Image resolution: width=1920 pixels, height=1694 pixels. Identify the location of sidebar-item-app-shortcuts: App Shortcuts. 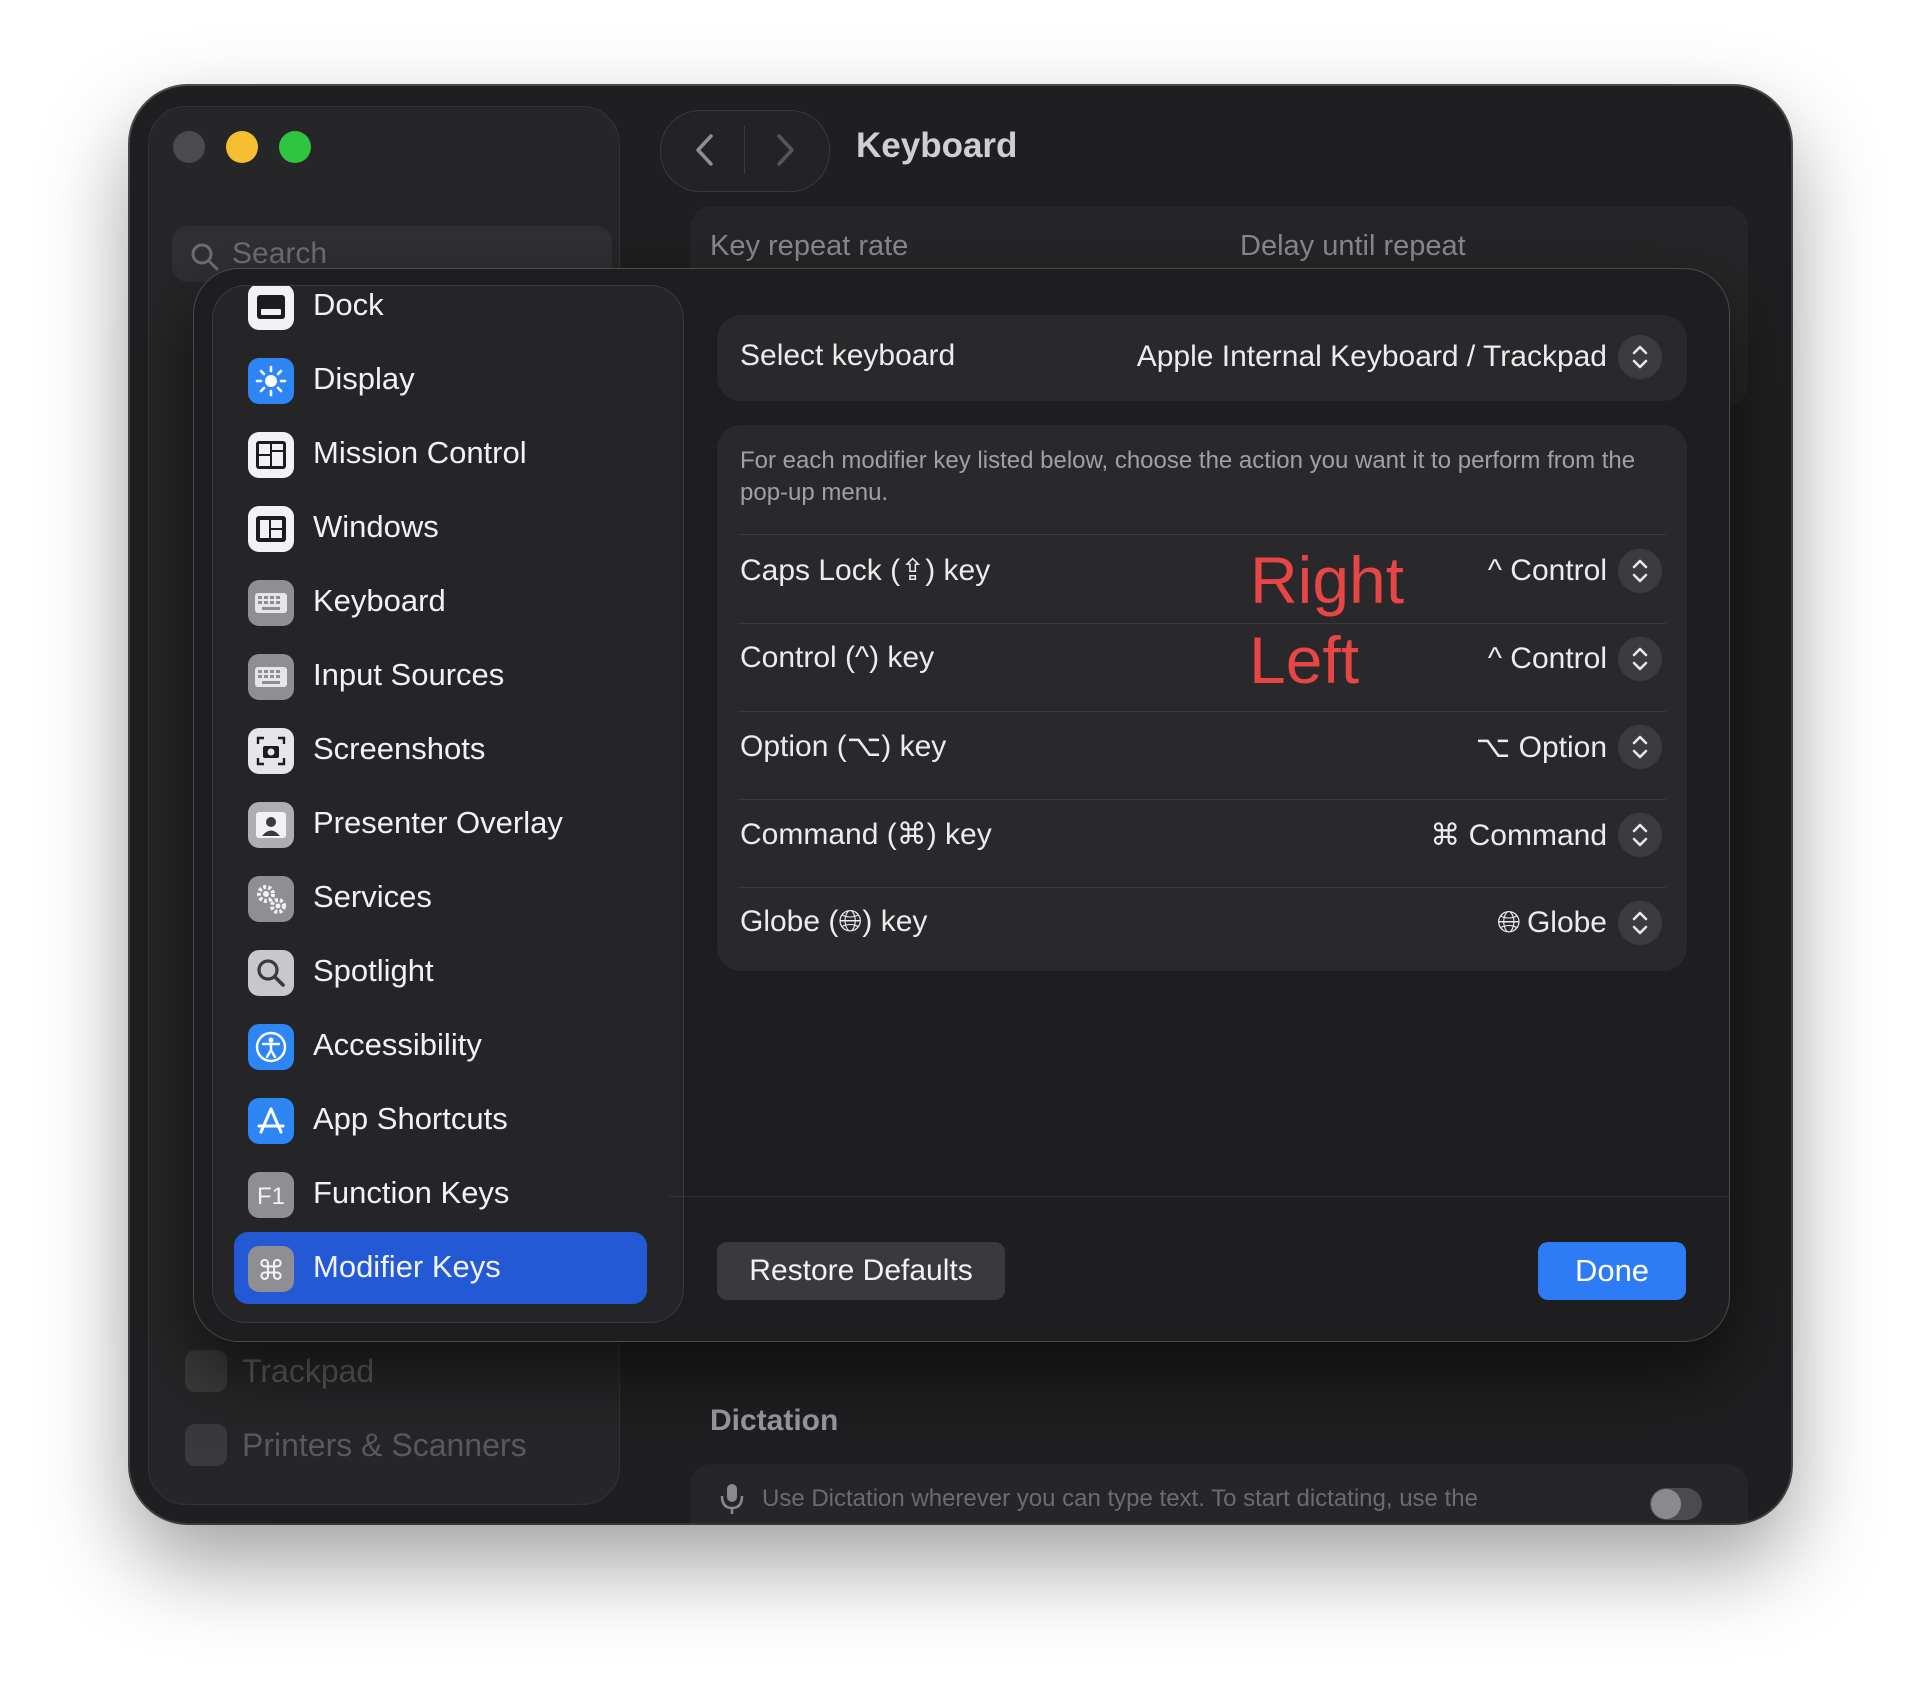
(440, 1120).